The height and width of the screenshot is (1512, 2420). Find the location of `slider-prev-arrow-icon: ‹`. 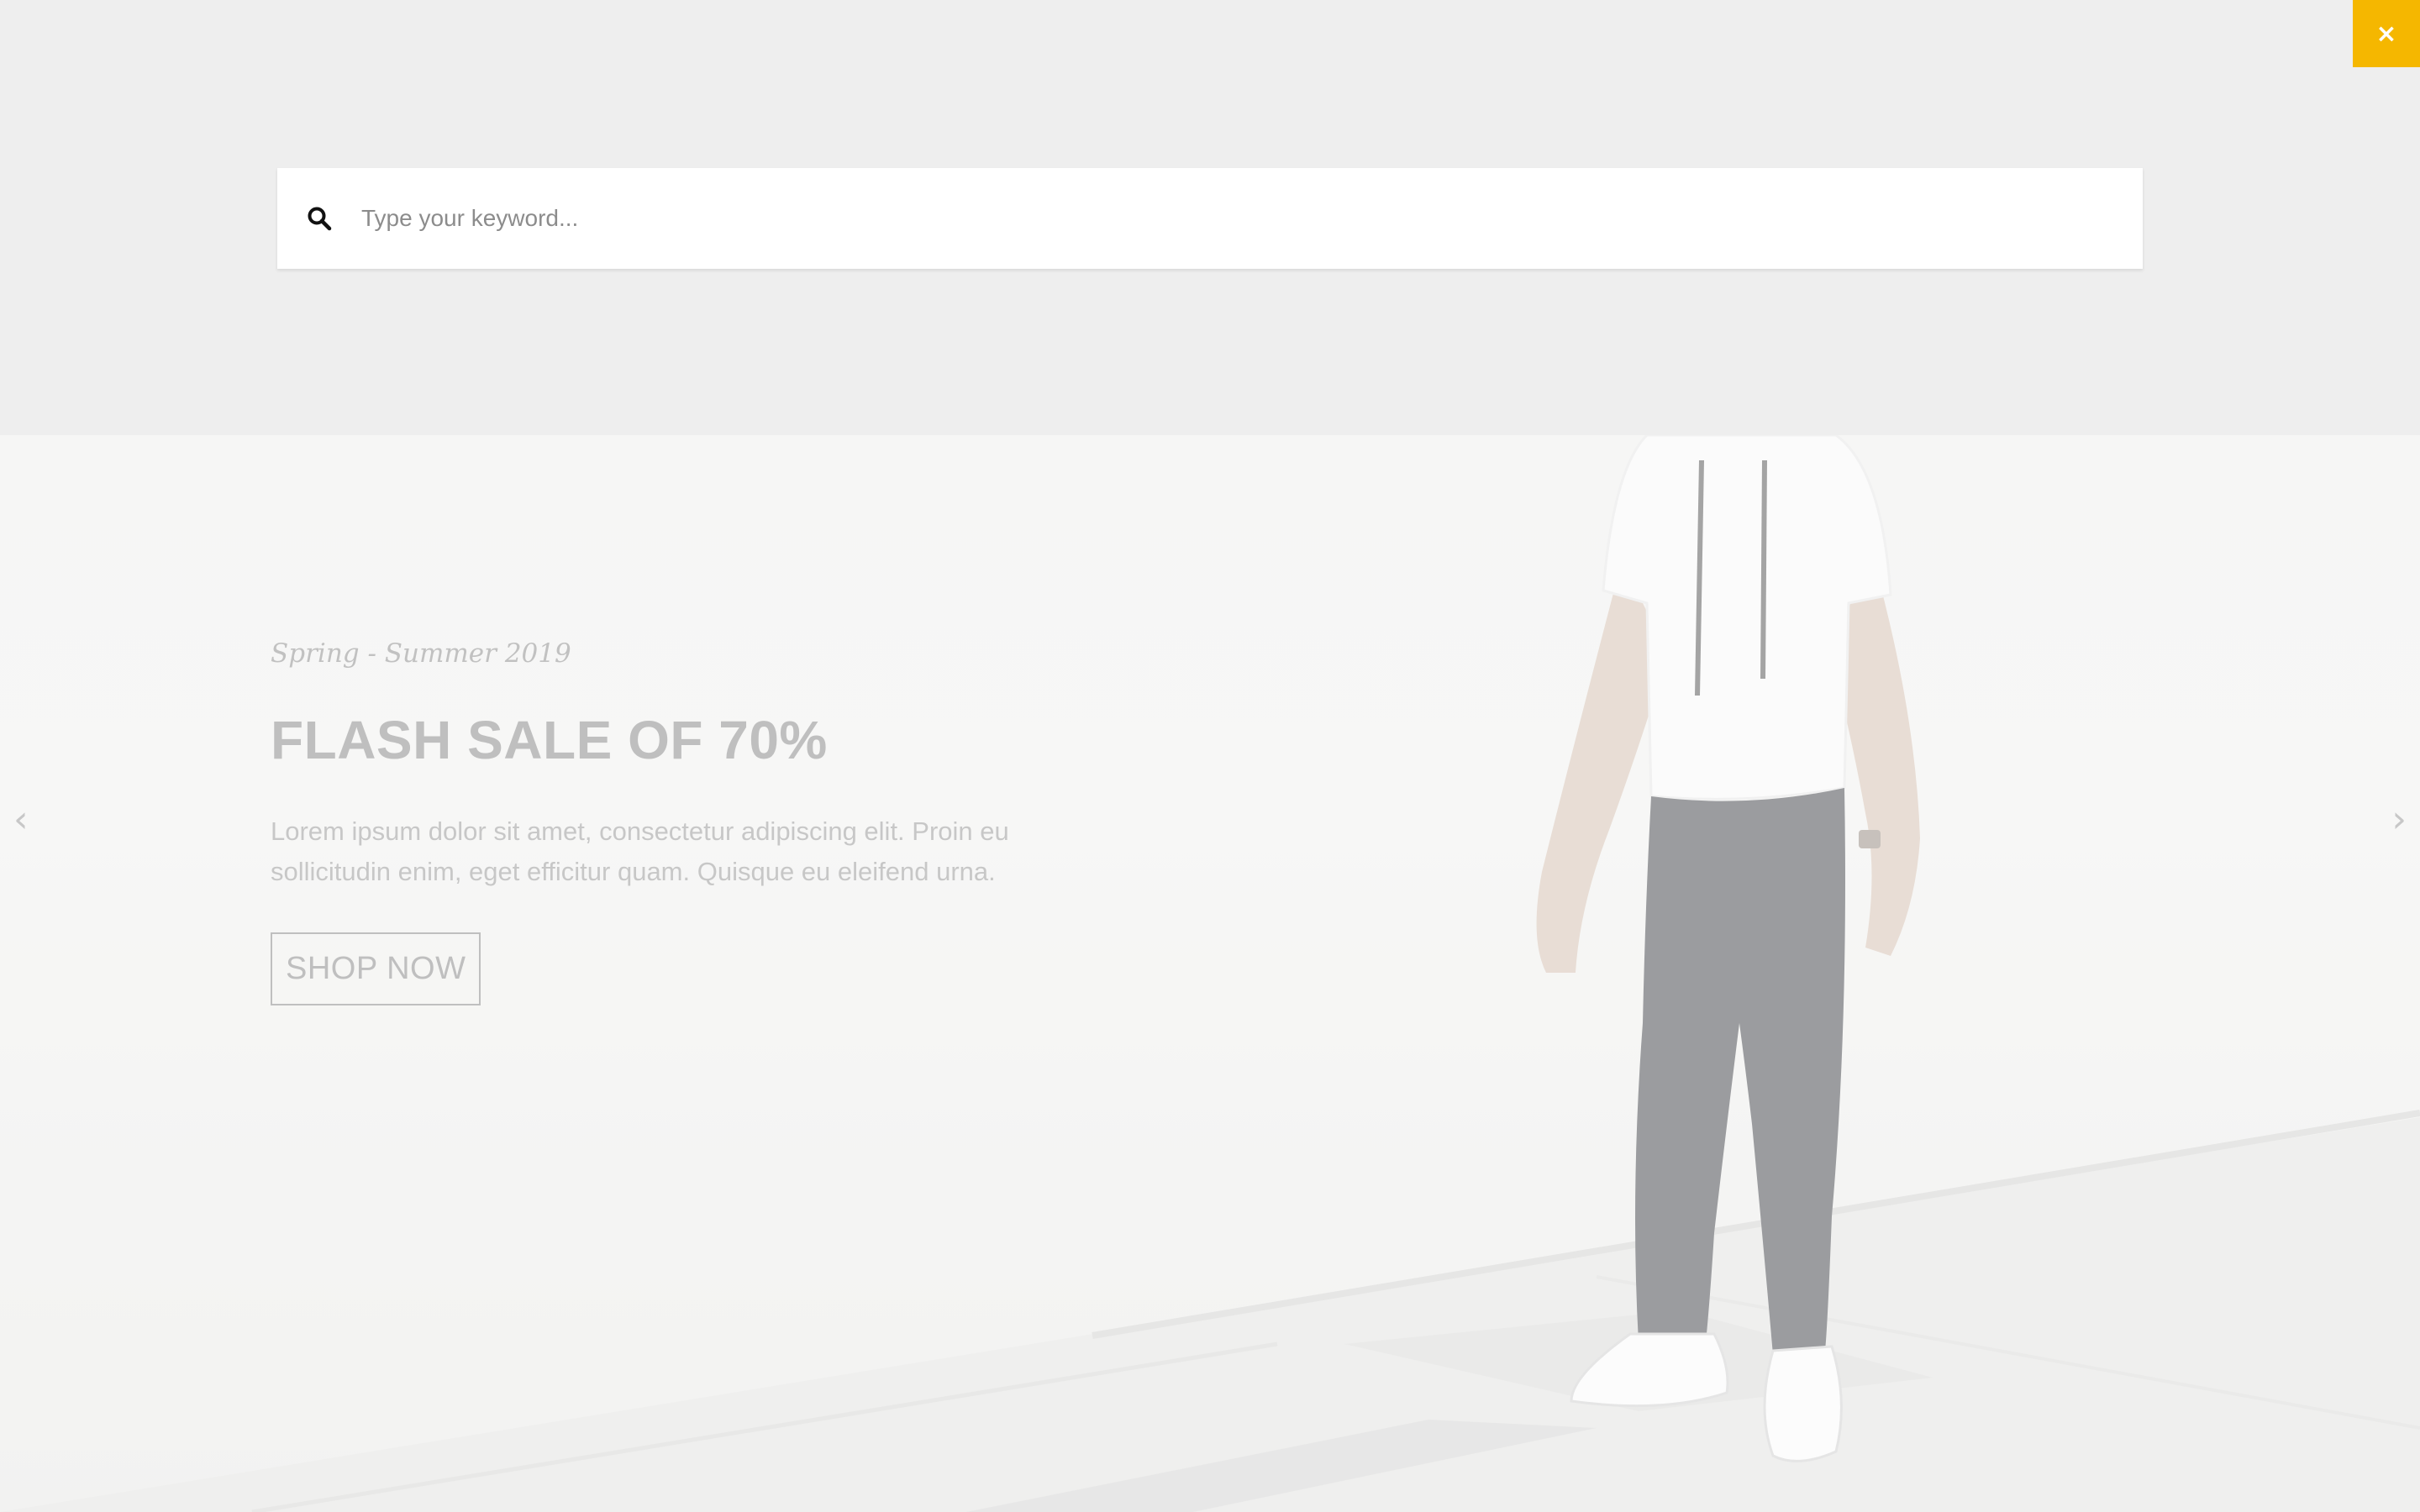

slider-prev-arrow-icon: ‹ is located at coordinates (21, 819).